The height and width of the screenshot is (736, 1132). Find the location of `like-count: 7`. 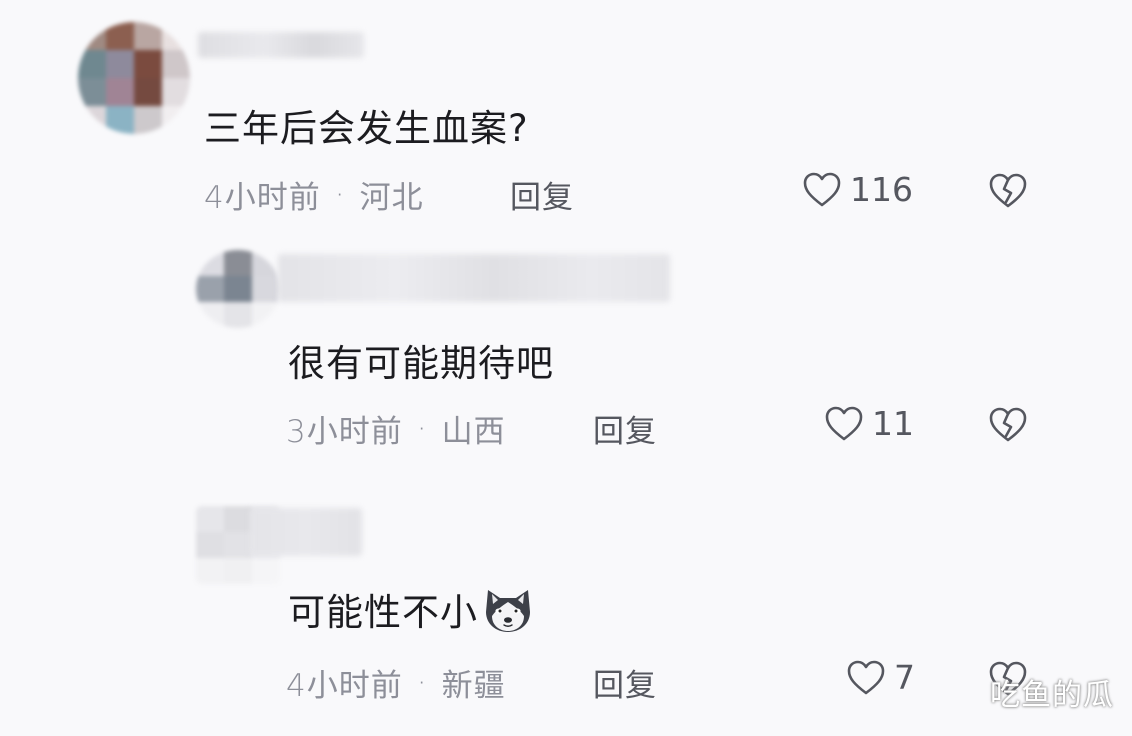

like-count: 7 is located at coordinates (904, 677).